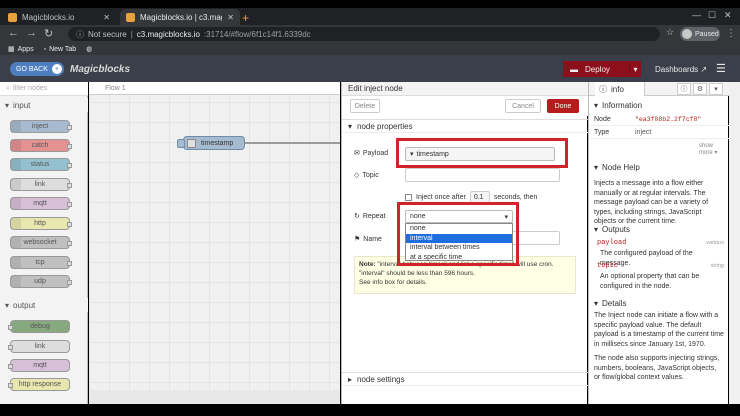 The height and width of the screenshot is (416, 740). I want to click on new-tab-button: +, so click(245, 18).